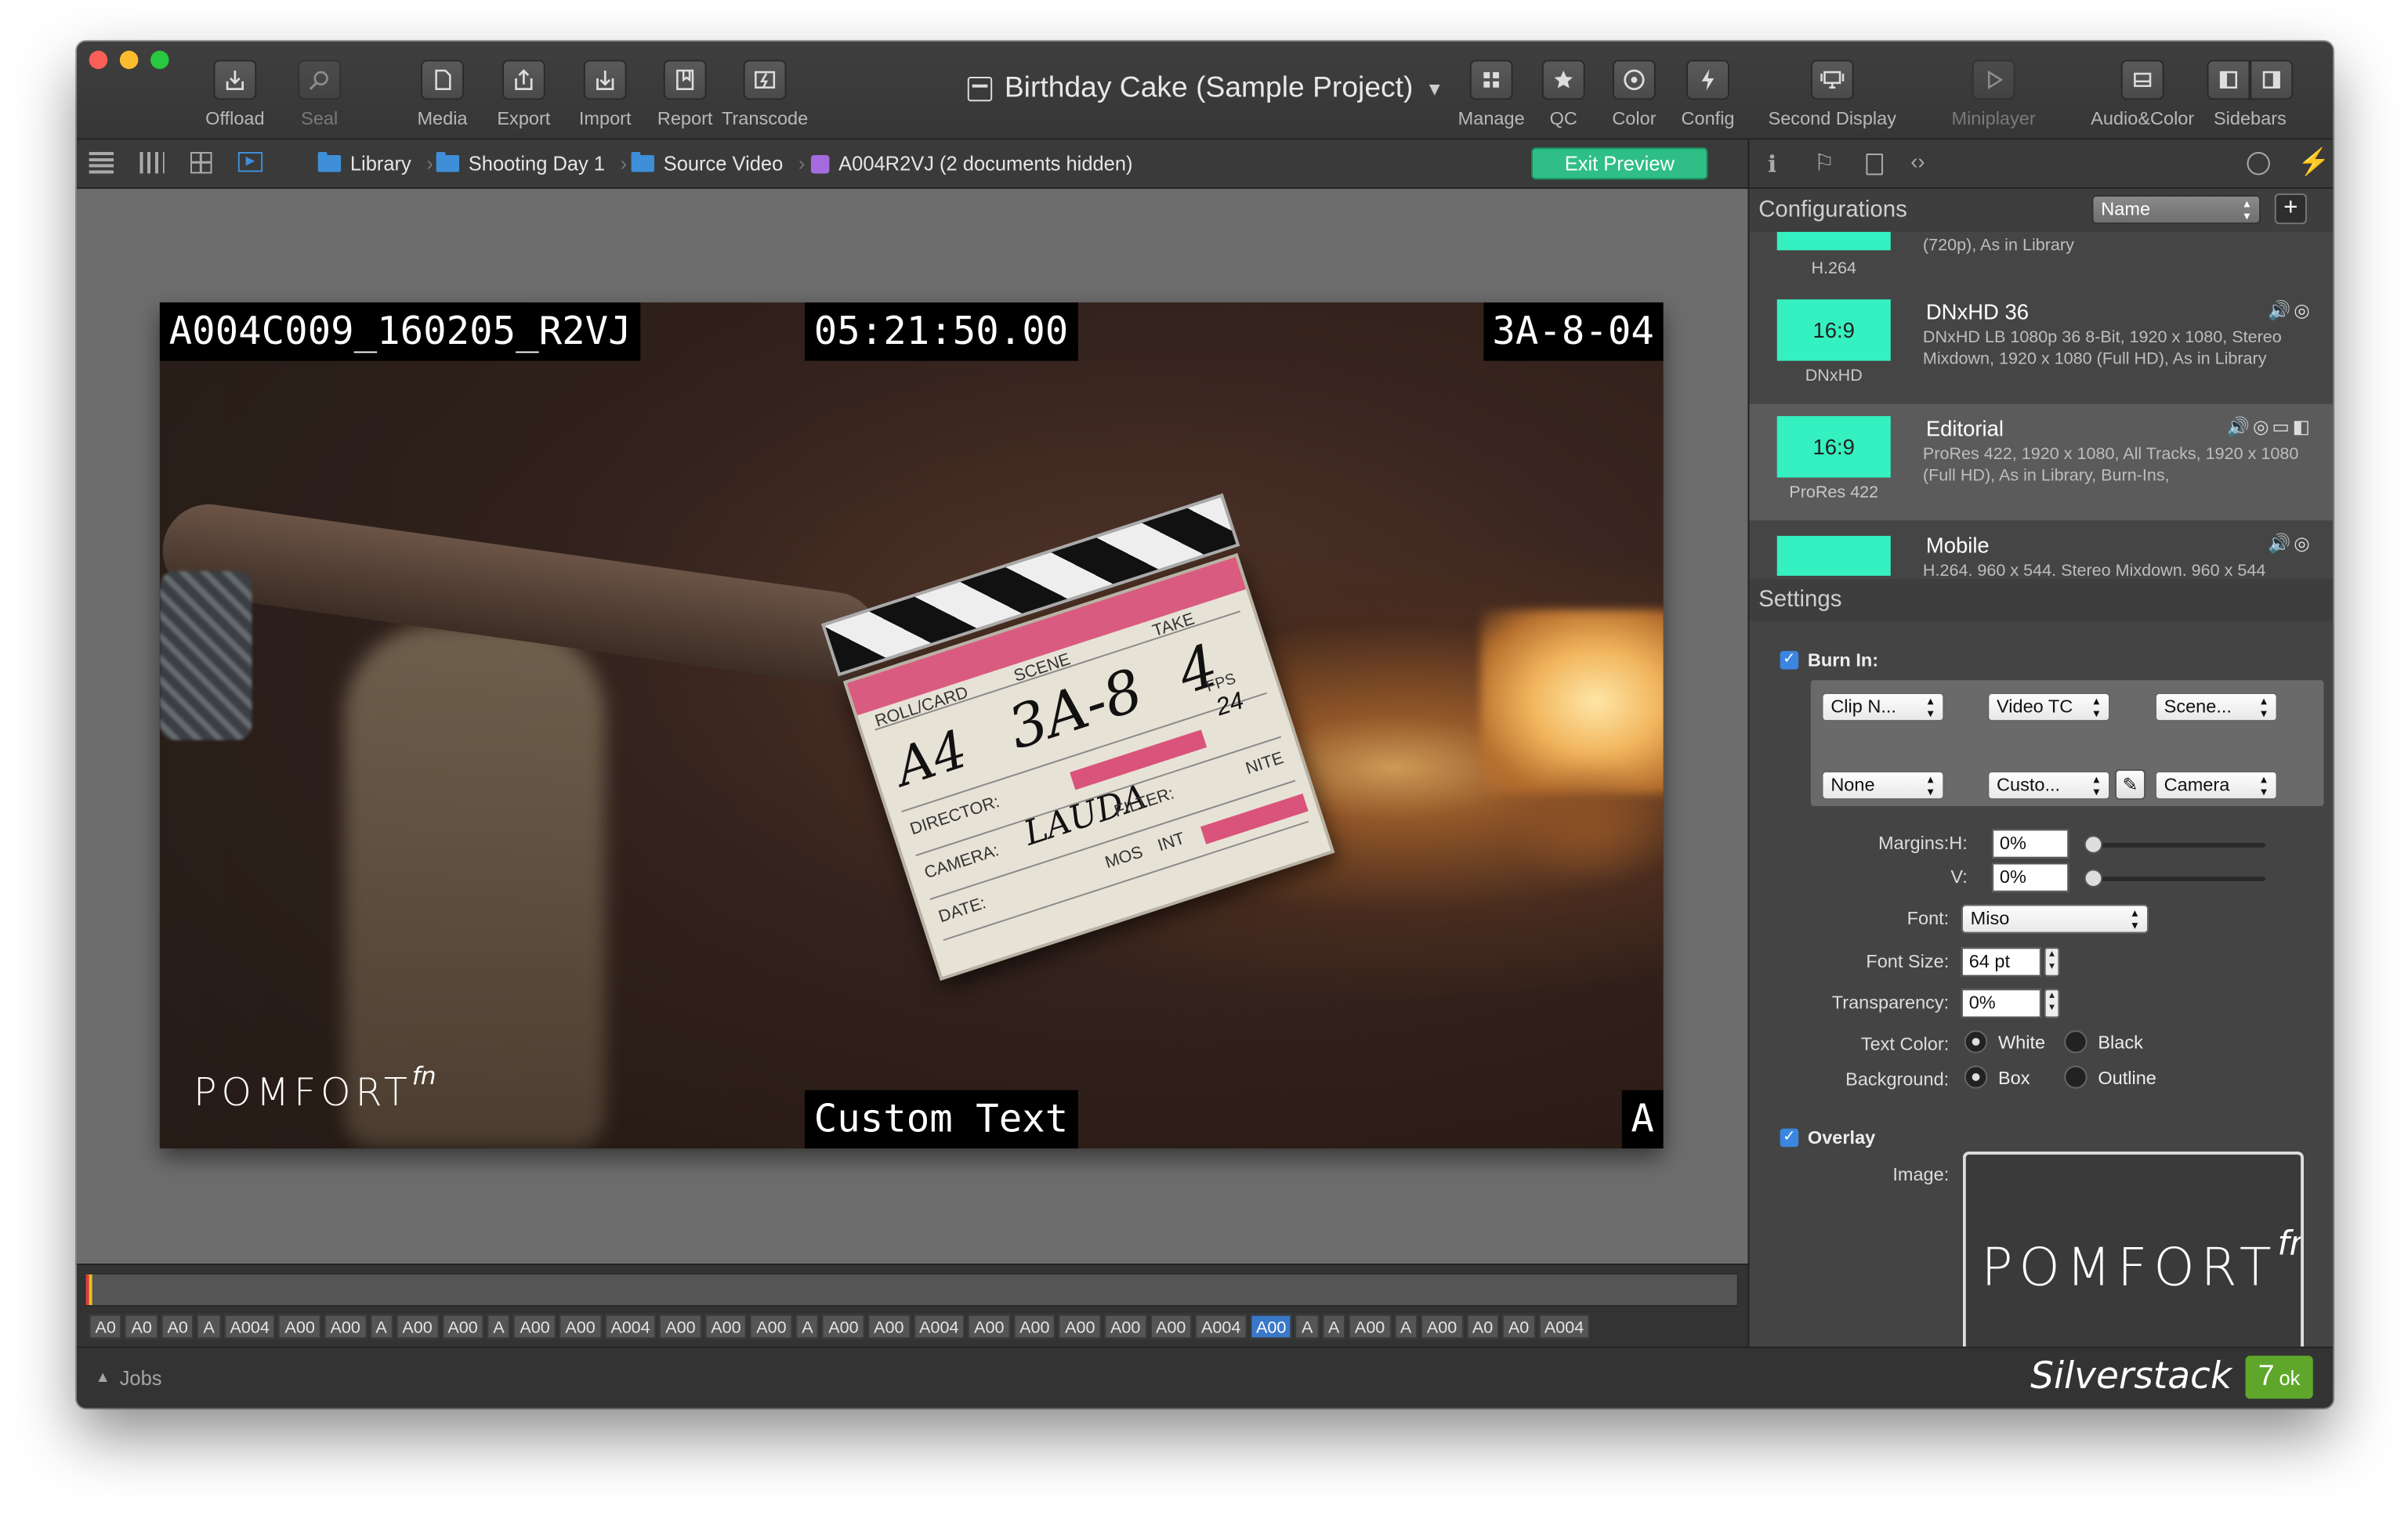 This screenshot has height=1526, width=2408. I want to click on text-color-white-radio, so click(1976, 1042).